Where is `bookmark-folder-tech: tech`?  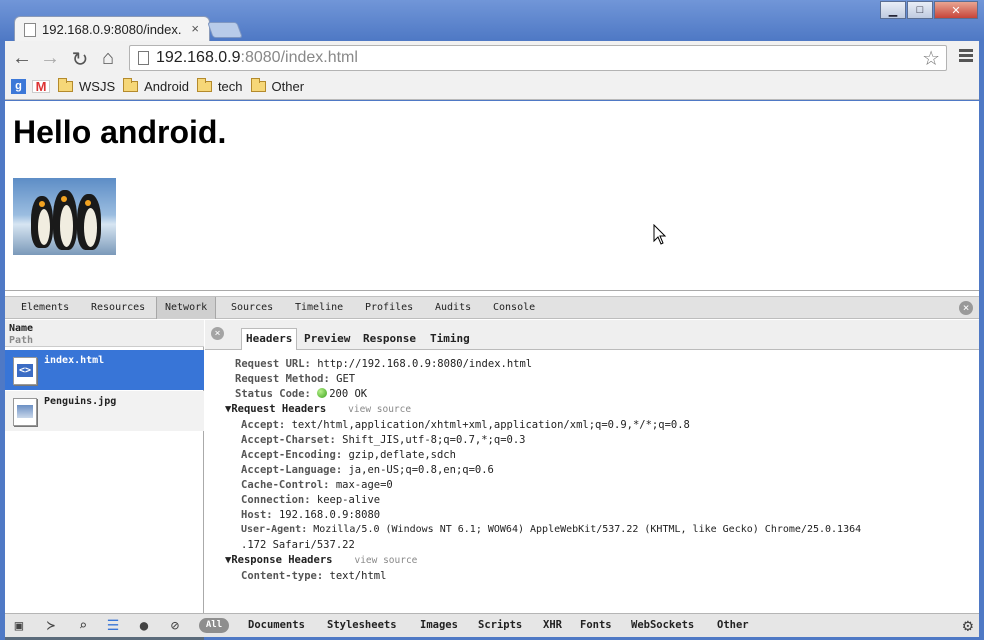
bookmark-folder-tech: tech is located at coordinates (219, 85).